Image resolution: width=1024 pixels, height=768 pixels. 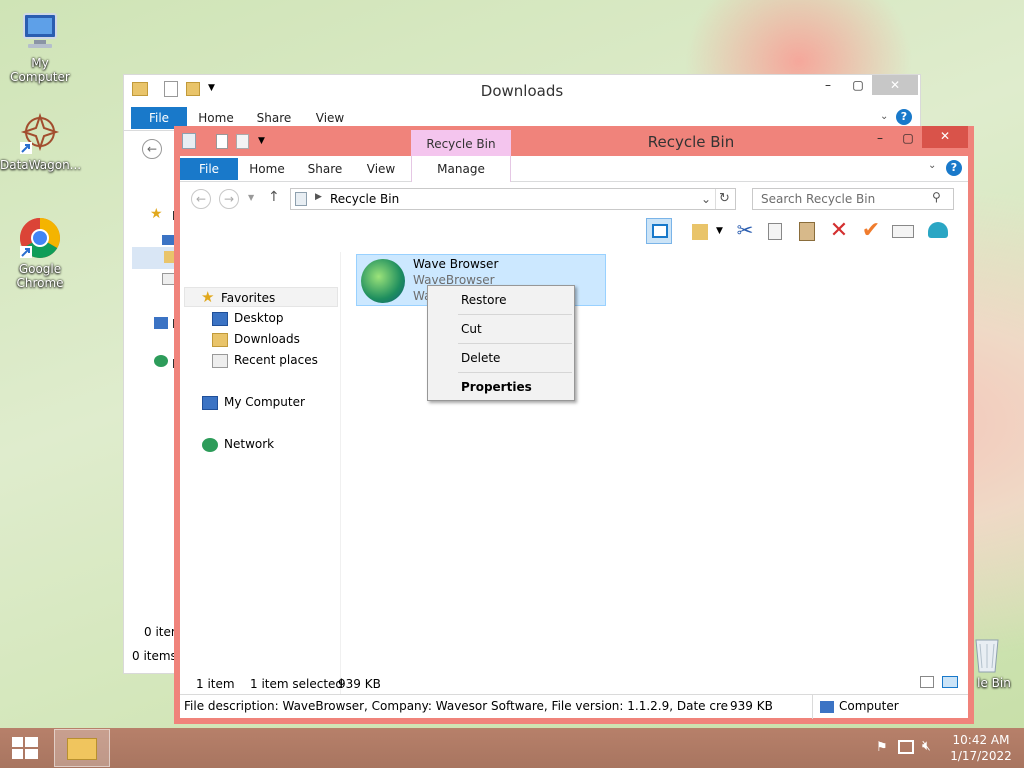 I want to click on delete-icon: ✕, so click(x=839, y=231).